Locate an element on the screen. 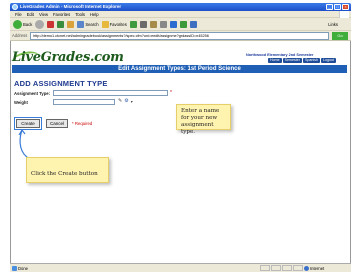 The height and width of the screenshot is (274, 361). nav-logout: Logout is located at coordinates (328, 60).